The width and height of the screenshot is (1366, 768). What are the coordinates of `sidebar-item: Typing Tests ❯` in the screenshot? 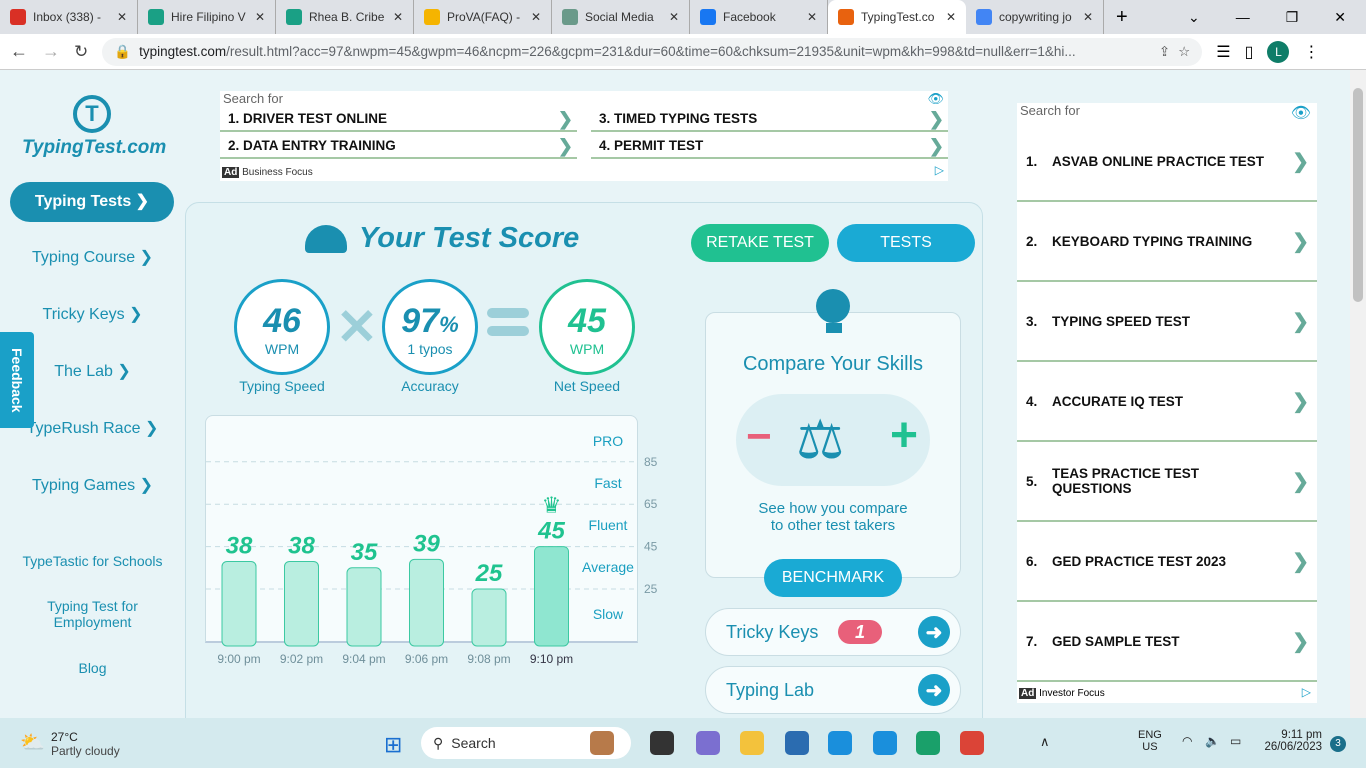 It's located at (92, 202).